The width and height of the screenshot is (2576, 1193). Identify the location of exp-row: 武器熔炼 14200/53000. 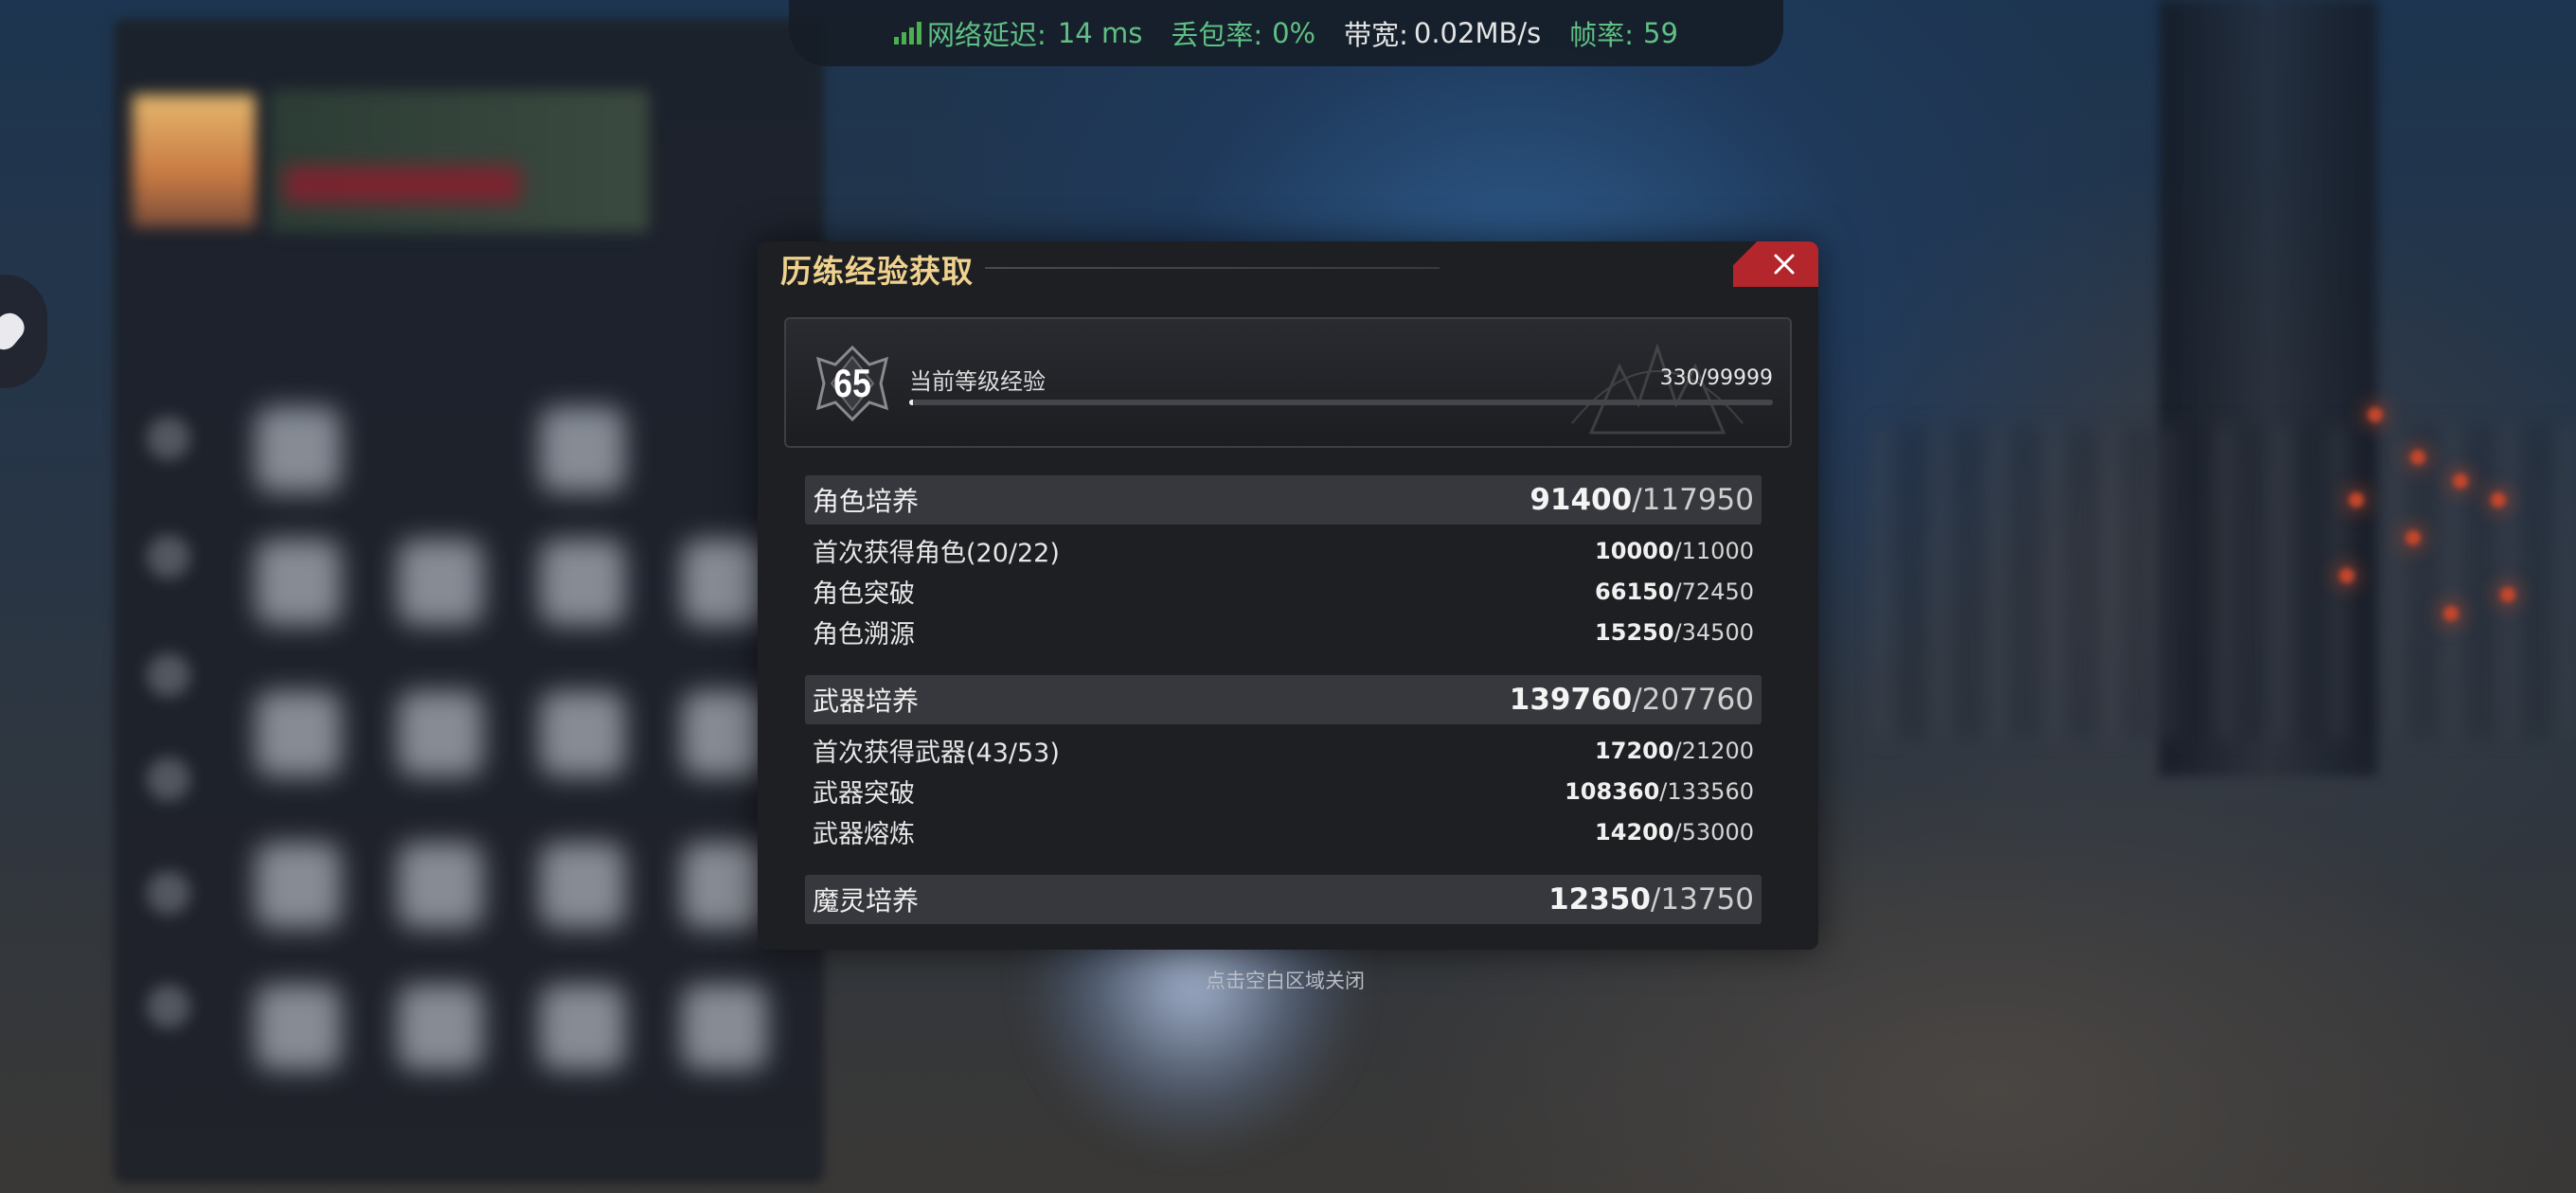
(1283, 831).